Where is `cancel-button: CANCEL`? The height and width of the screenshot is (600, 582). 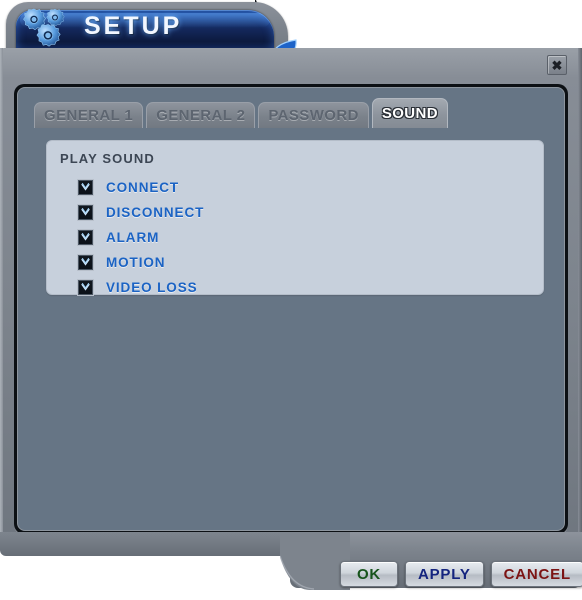
cancel-button: CANCEL is located at coordinates (536, 574).